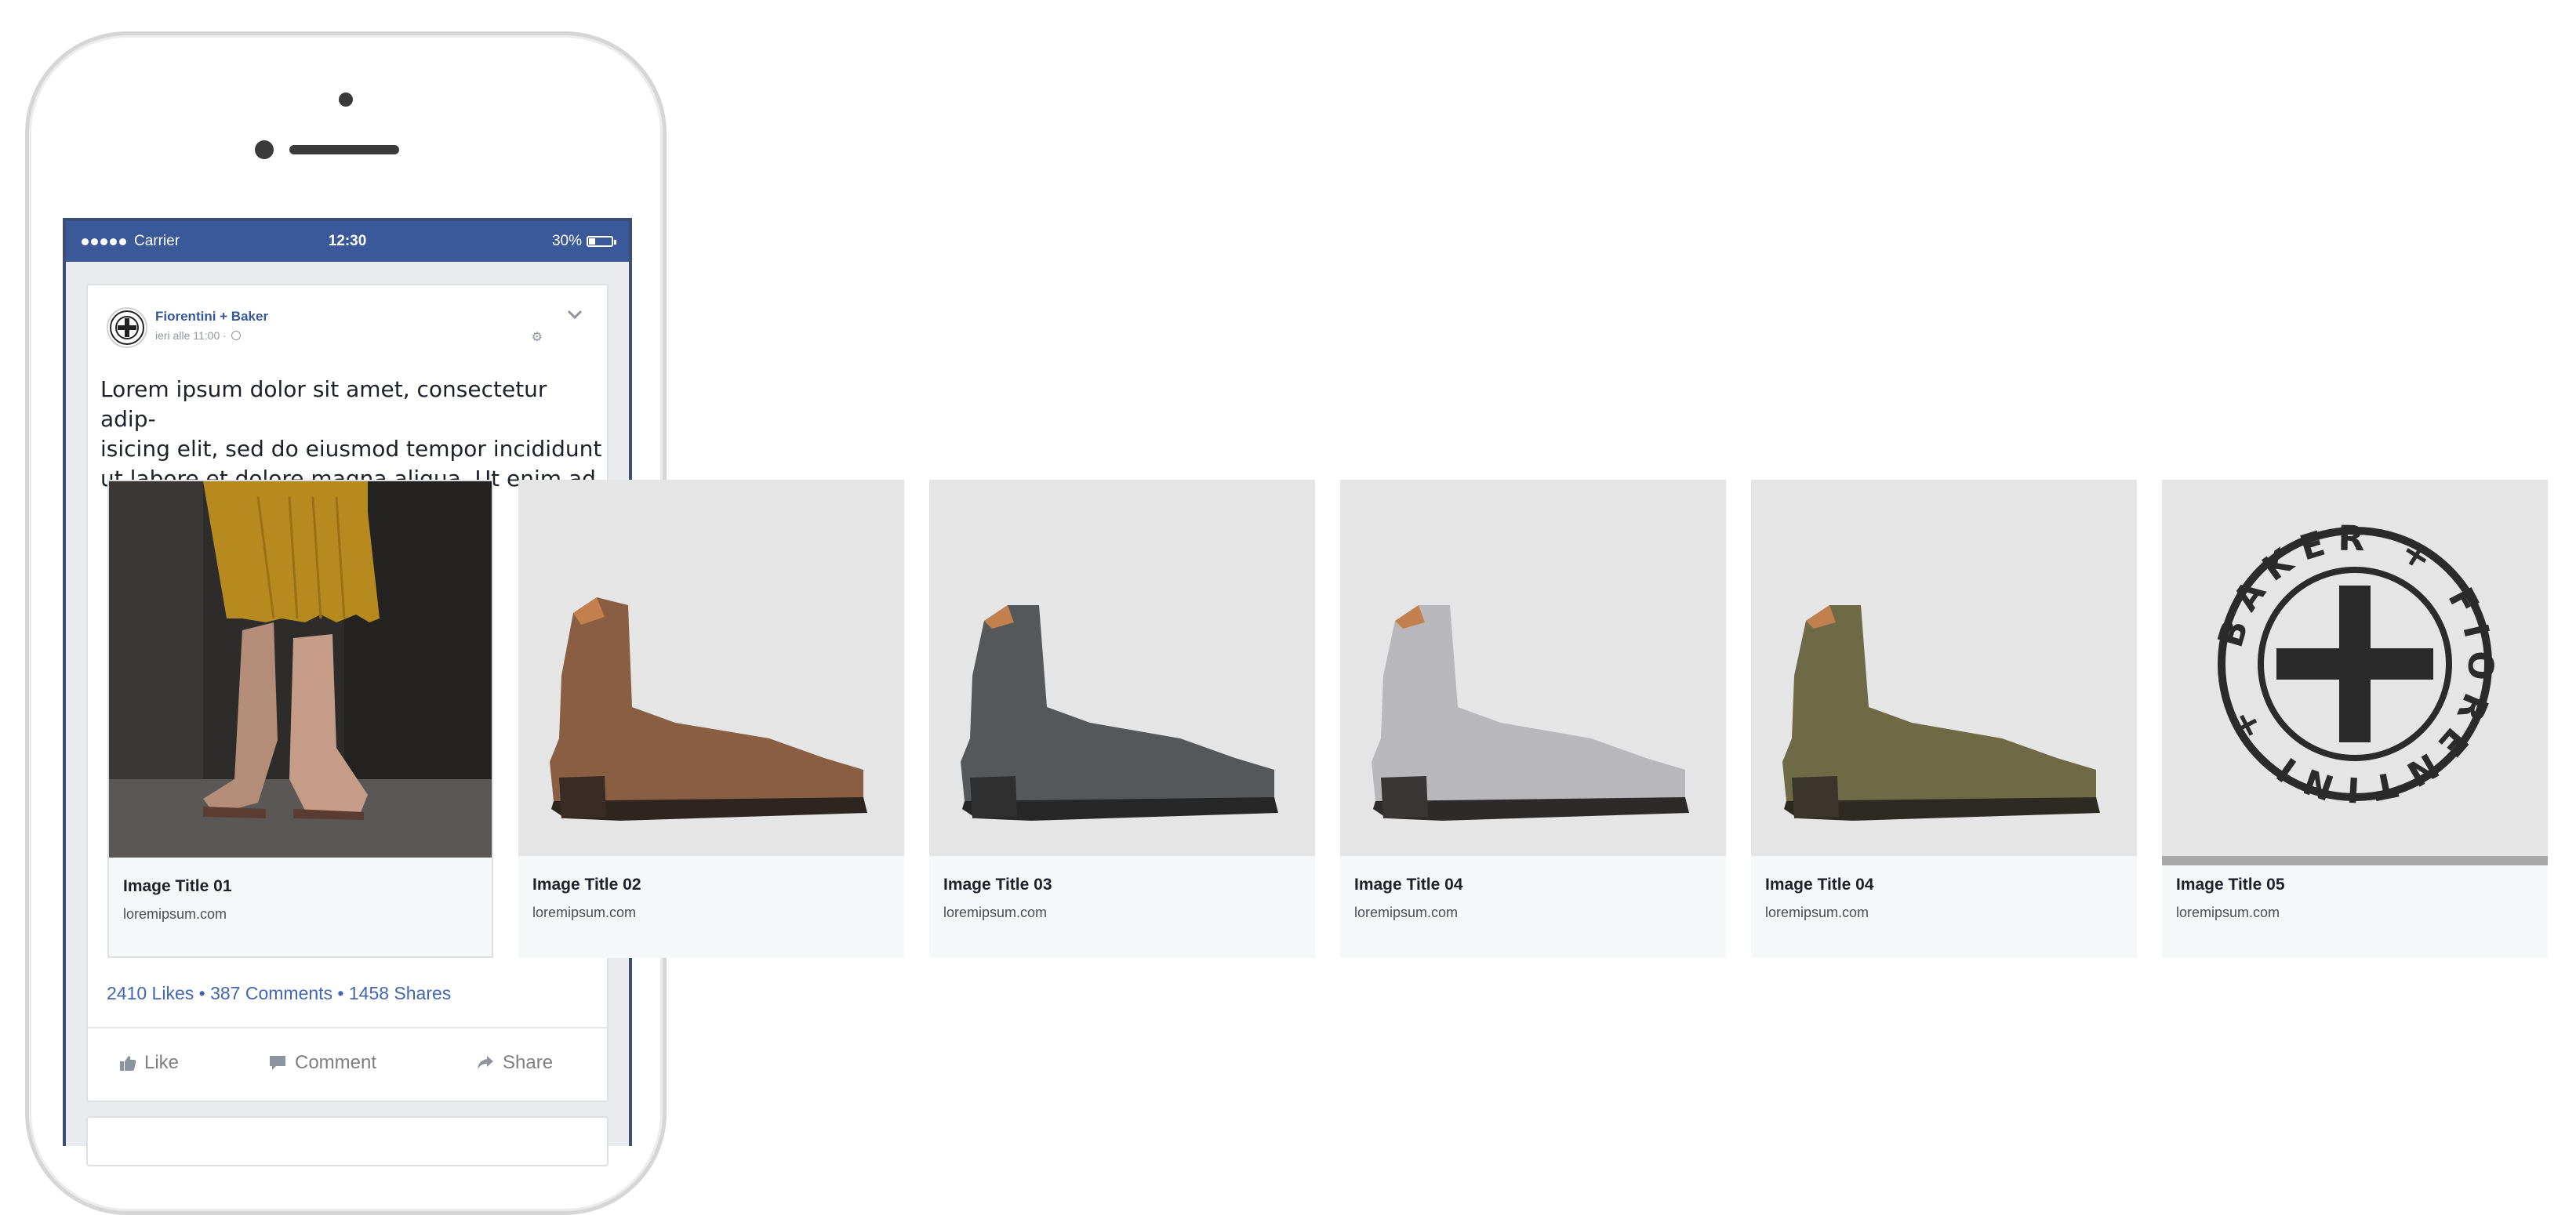 The image size is (2576, 1215). I want to click on carousel-card-1: Image Title 01 loremipsum.com, so click(300, 719).